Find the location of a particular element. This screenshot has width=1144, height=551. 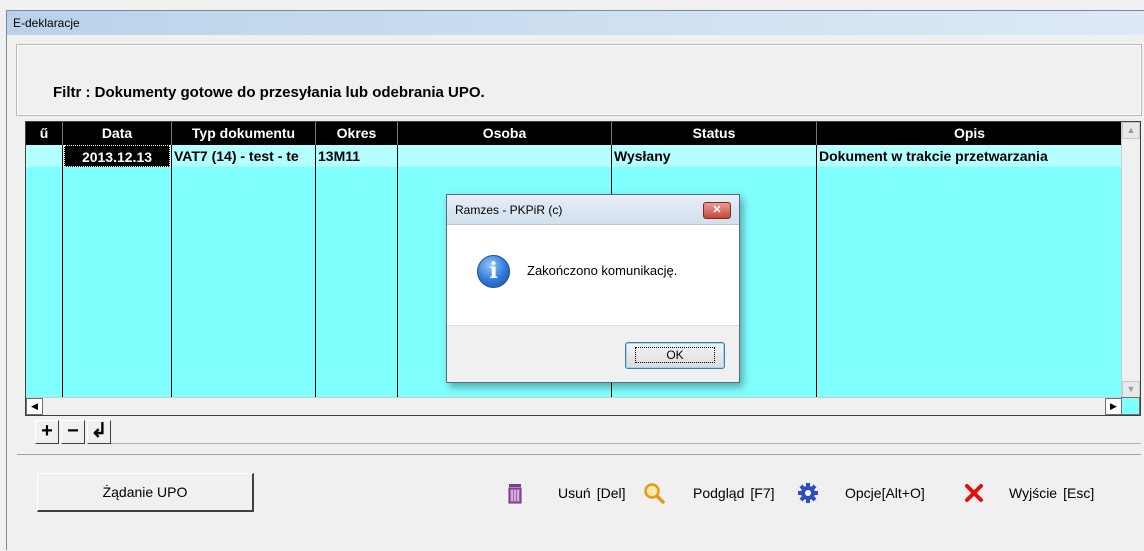

delete-button-key: [Del] is located at coordinates (611, 492).